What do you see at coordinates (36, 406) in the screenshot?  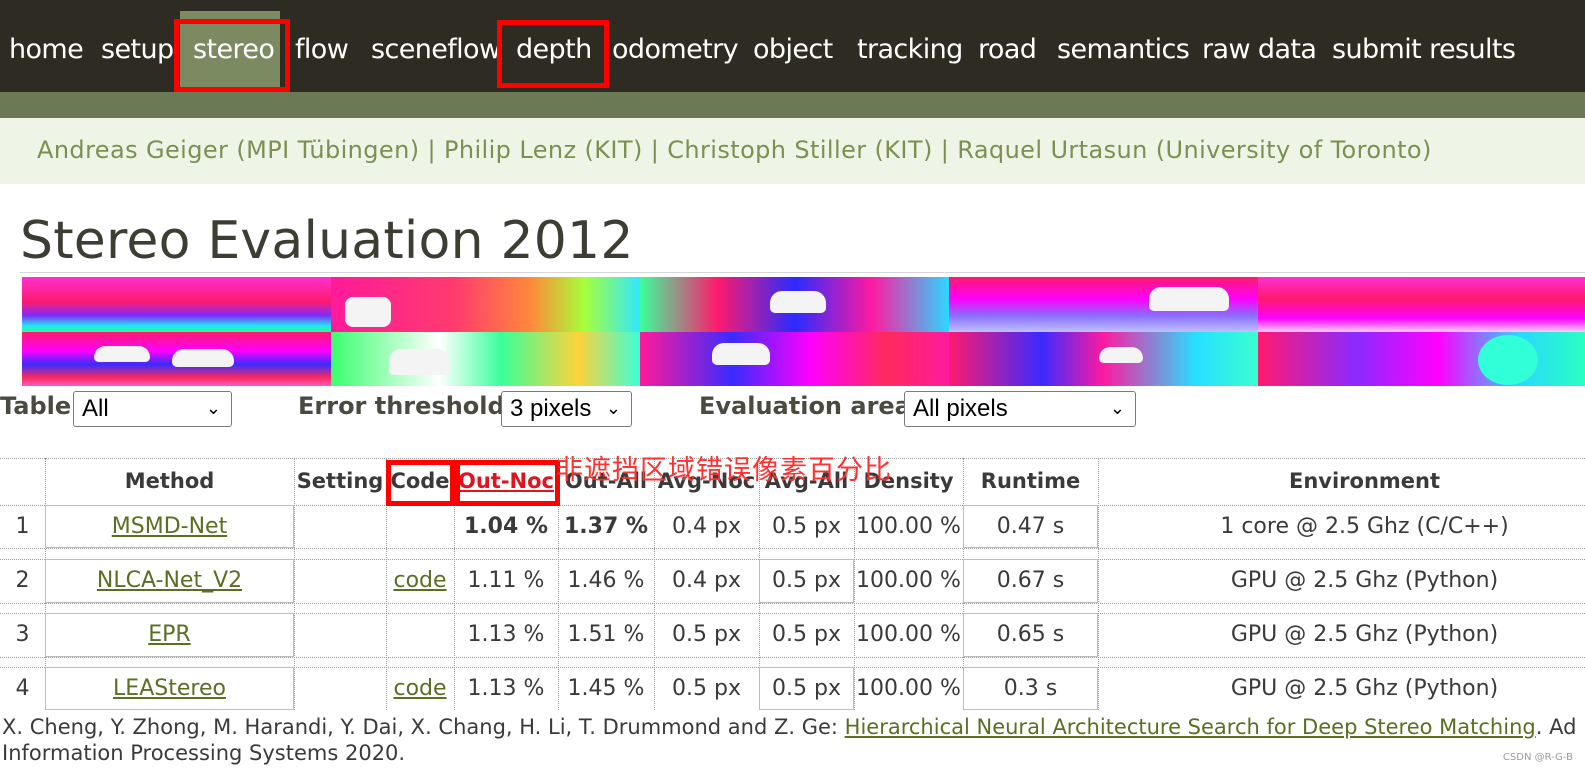 I see `table-filter-label: Table` at bounding box center [36, 406].